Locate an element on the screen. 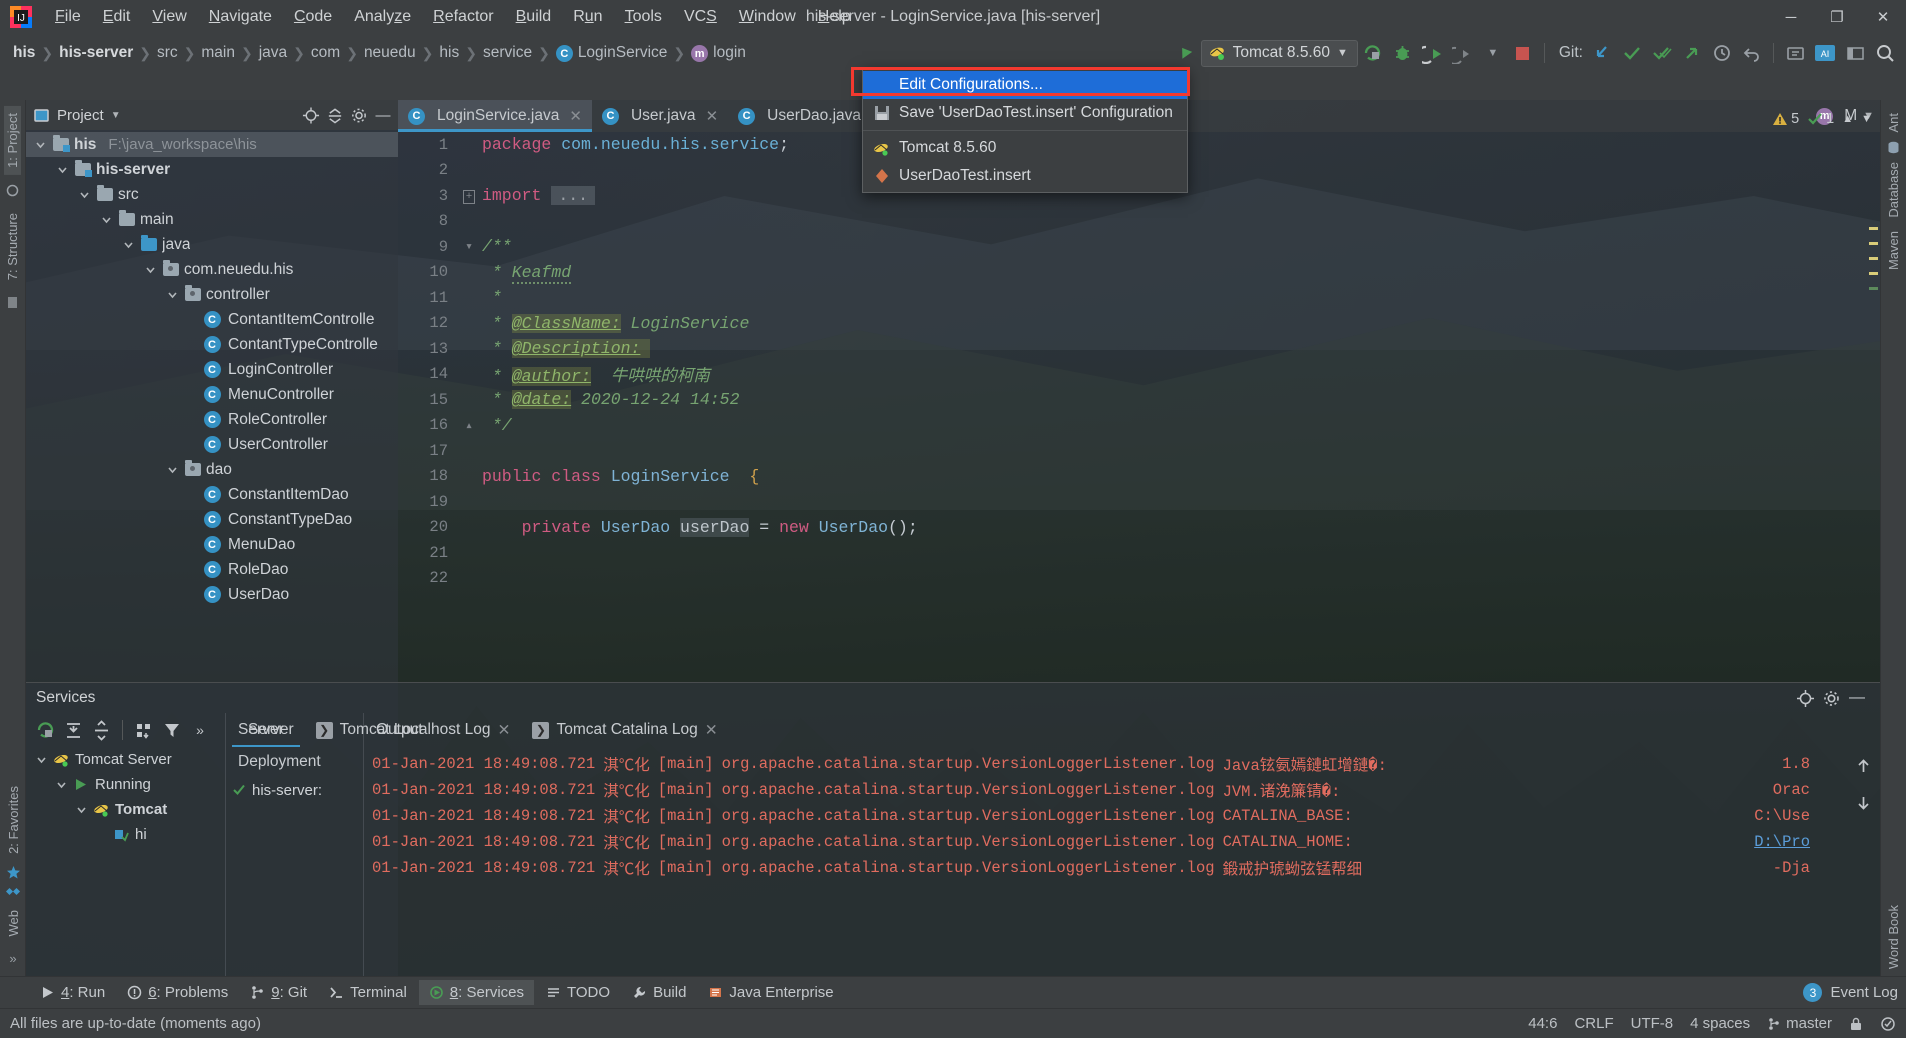 The height and width of the screenshot is (1038, 1906). ai-assistant-icon: AI is located at coordinates (1825, 53).